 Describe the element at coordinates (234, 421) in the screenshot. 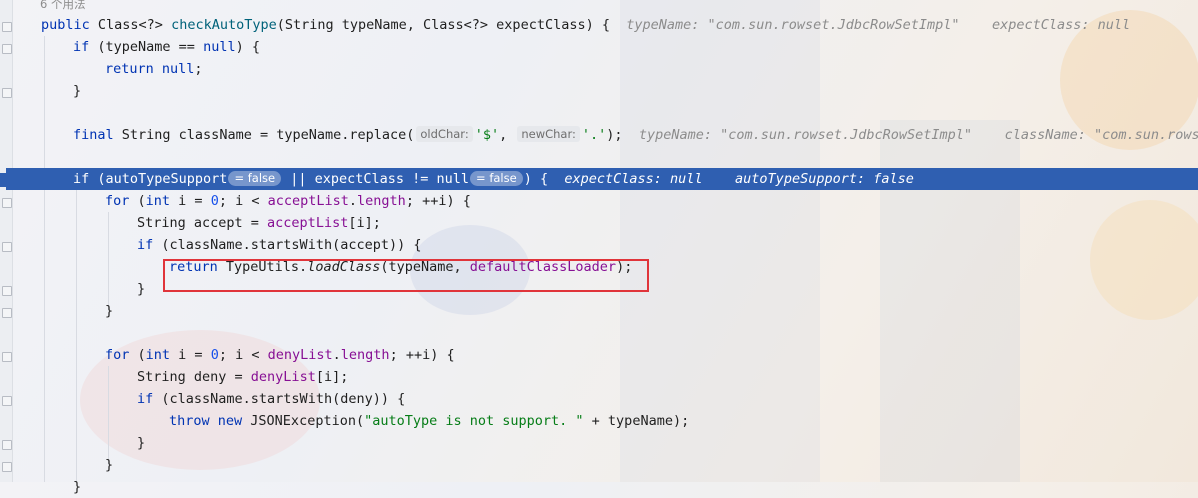

I see `keyword: new` at that location.